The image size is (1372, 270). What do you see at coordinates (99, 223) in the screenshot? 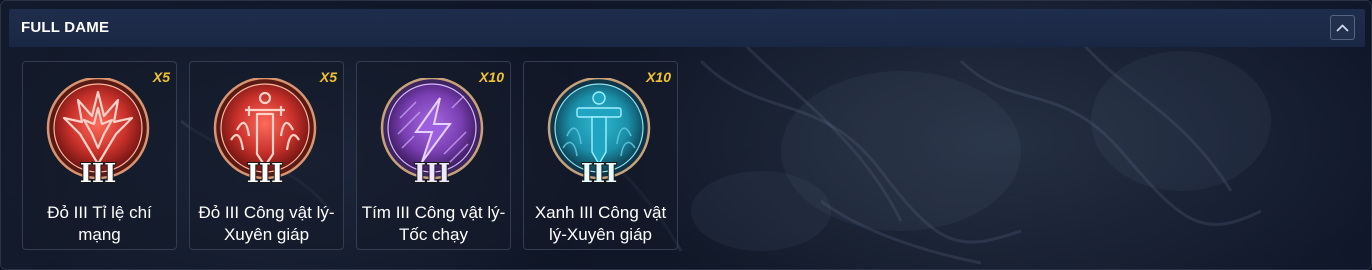
I see `emblem-label: Đỏ III Tỉ lệ chí mạng` at bounding box center [99, 223].